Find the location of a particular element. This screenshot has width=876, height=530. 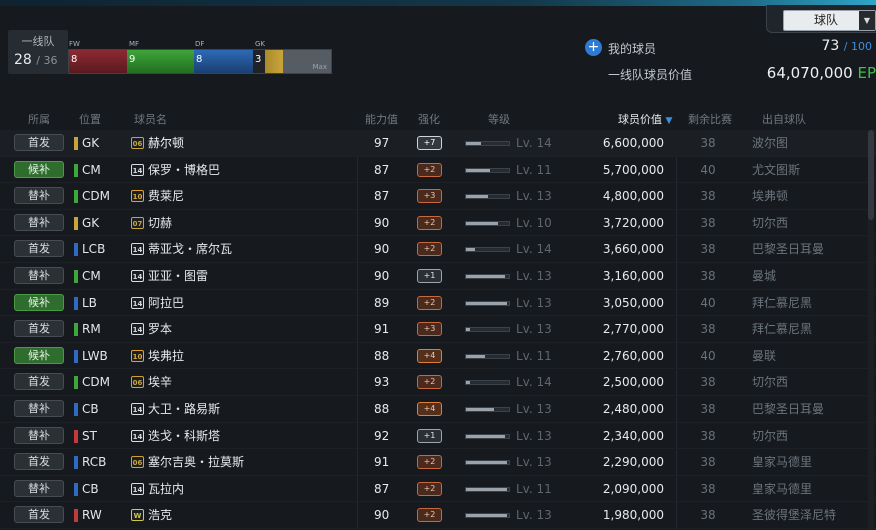

enhance-badge: +4 is located at coordinates (429, 355).